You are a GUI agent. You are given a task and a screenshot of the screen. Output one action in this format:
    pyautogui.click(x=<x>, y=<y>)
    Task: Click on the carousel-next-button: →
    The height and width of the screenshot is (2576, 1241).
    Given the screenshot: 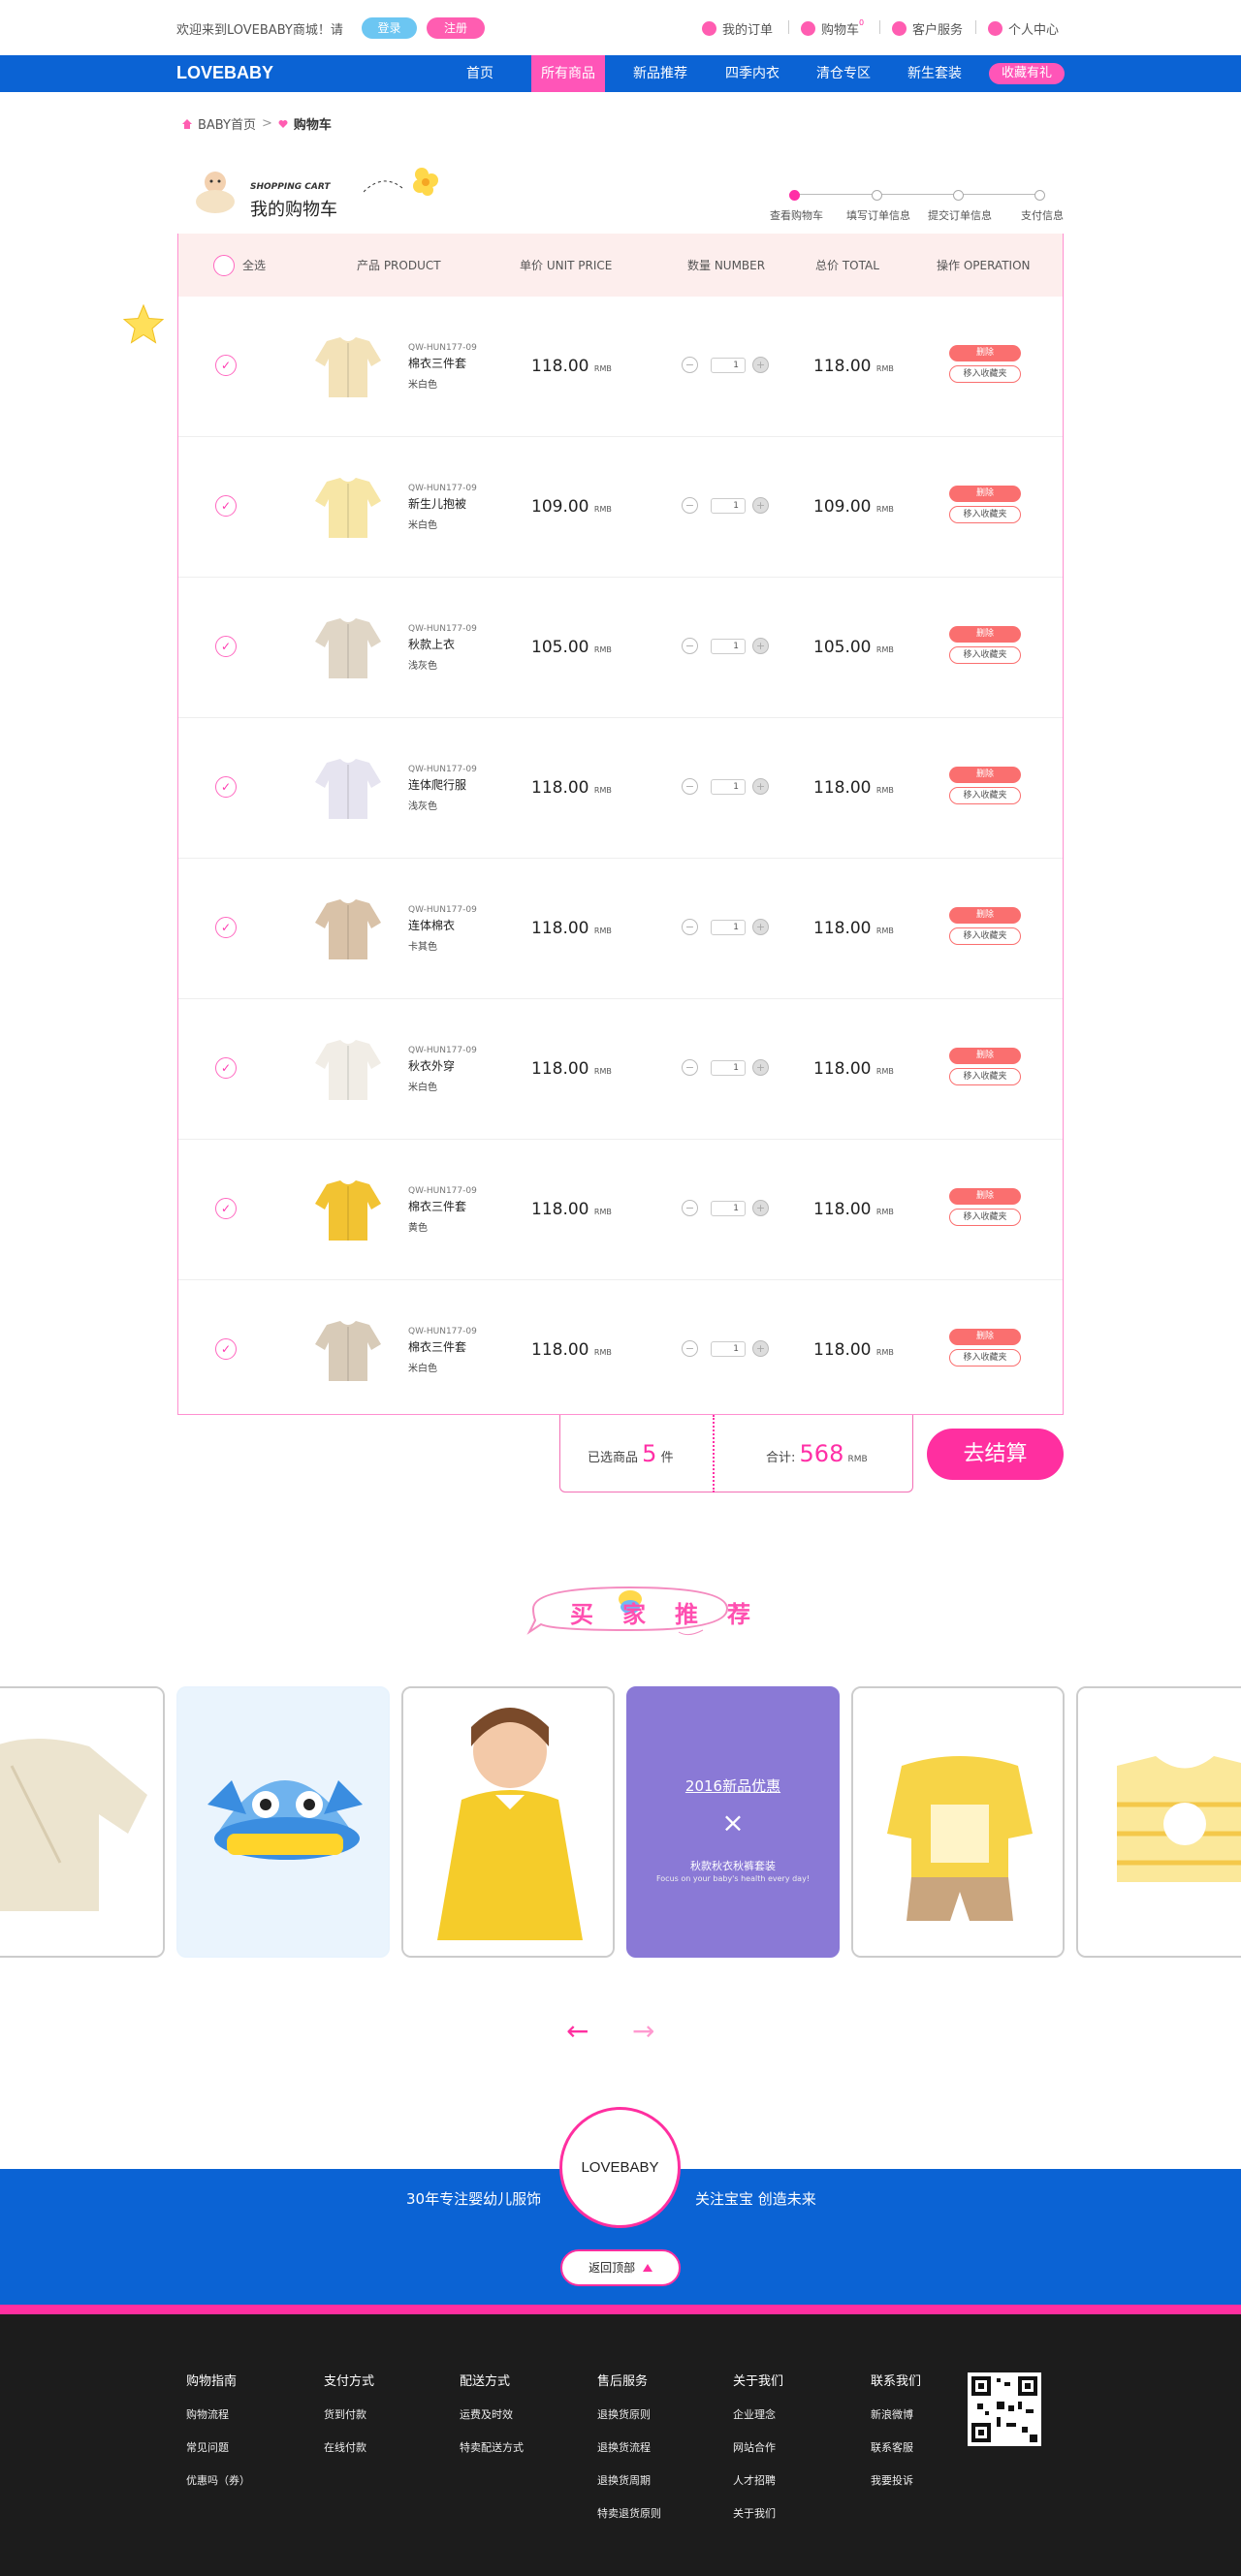 What is the action you would take?
    pyautogui.click(x=652, y=2031)
    